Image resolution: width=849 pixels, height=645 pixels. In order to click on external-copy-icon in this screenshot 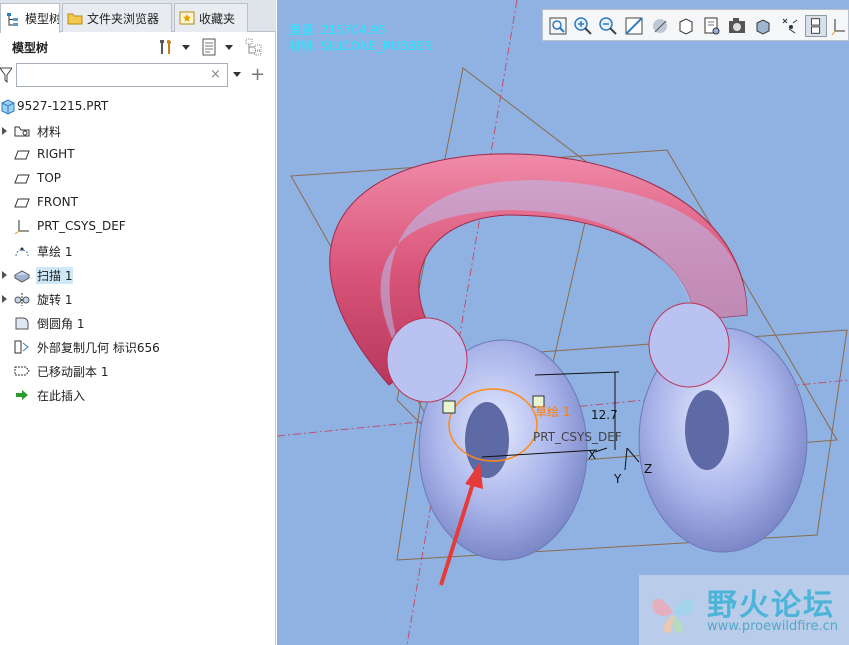, I will do `click(21, 347)`.